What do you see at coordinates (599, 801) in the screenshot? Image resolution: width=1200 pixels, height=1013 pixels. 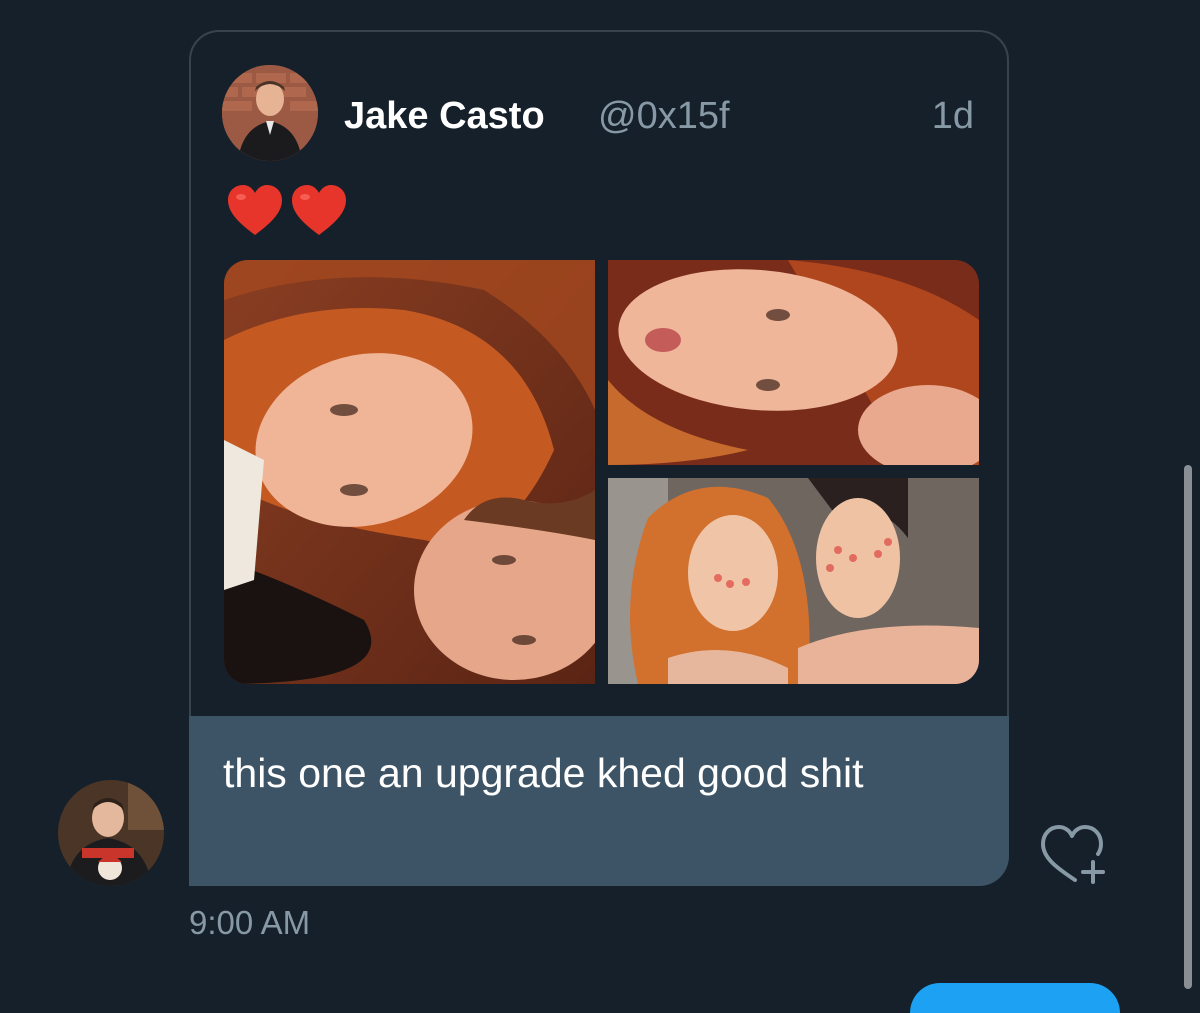 I see `message-bubble: this one an upgrade khed good shit` at bounding box center [599, 801].